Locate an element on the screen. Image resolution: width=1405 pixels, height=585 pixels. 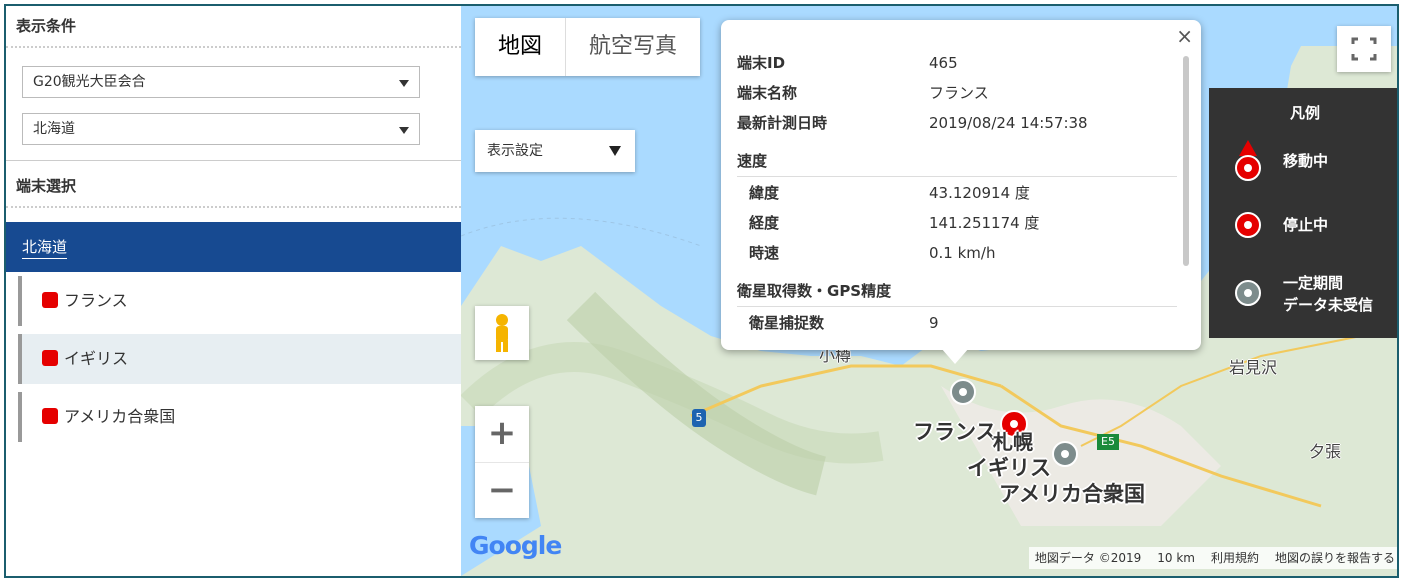
legend-title: 凡例 is located at coordinates (1304, 113).